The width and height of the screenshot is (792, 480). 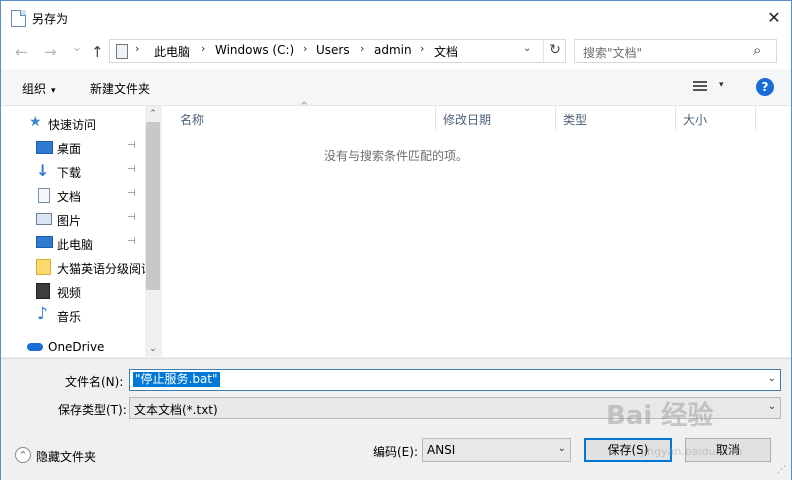 What do you see at coordinates (105, 269) in the screenshot?
I see `sidebar-item-label: 大猫英语分级阅读` at bounding box center [105, 269].